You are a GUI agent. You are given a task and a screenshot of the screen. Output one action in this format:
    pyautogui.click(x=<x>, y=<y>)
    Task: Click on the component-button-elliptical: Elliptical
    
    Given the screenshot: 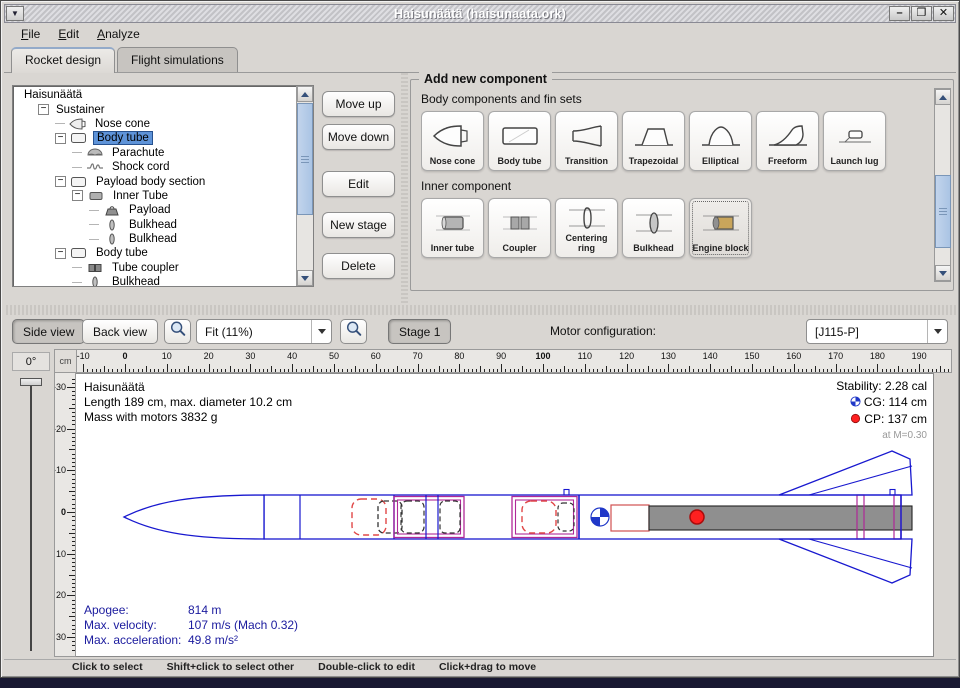 What is the action you would take?
    pyautogui.click(x=720, y=141)
    